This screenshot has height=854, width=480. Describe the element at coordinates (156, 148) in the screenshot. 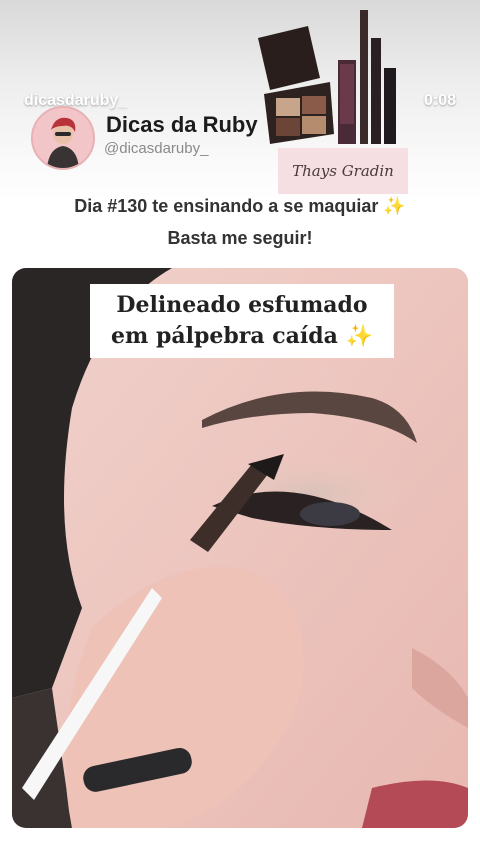

I see `profile-handle: @dicasdaruby_` at that location.